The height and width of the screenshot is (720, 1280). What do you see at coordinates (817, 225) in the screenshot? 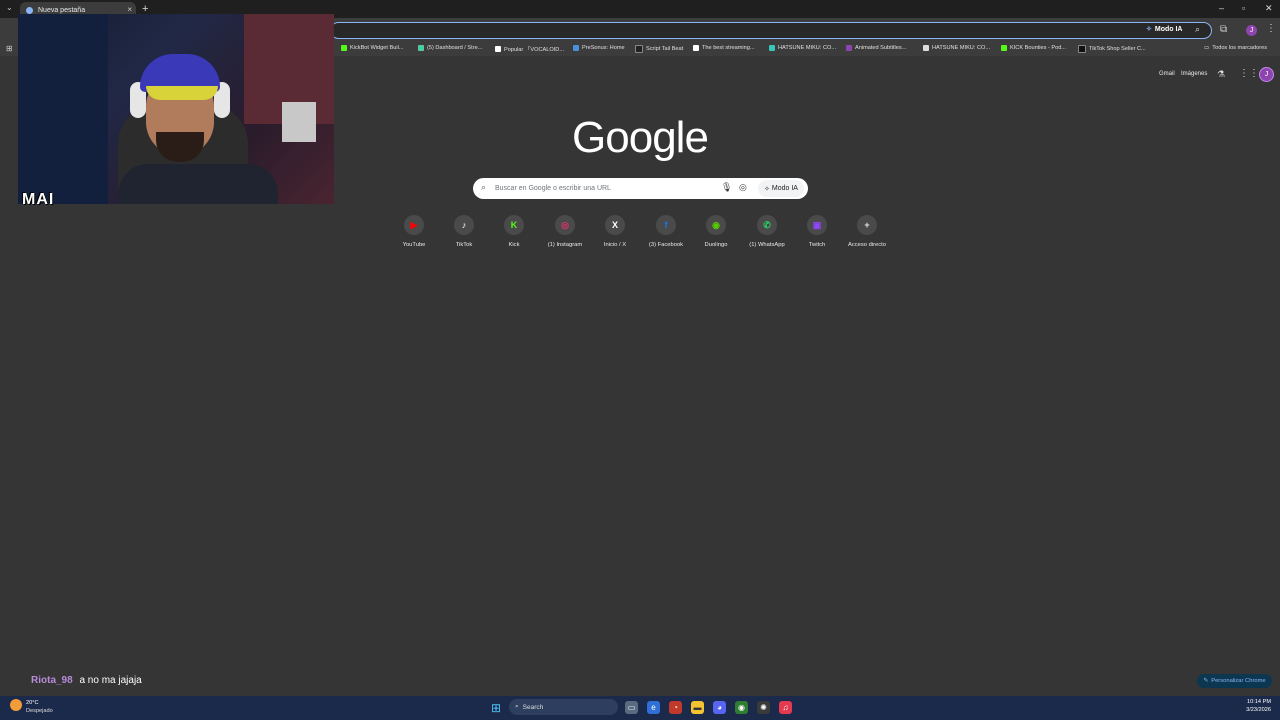
I see `twitch-icon: ▣` at bounding box center [817, 225].